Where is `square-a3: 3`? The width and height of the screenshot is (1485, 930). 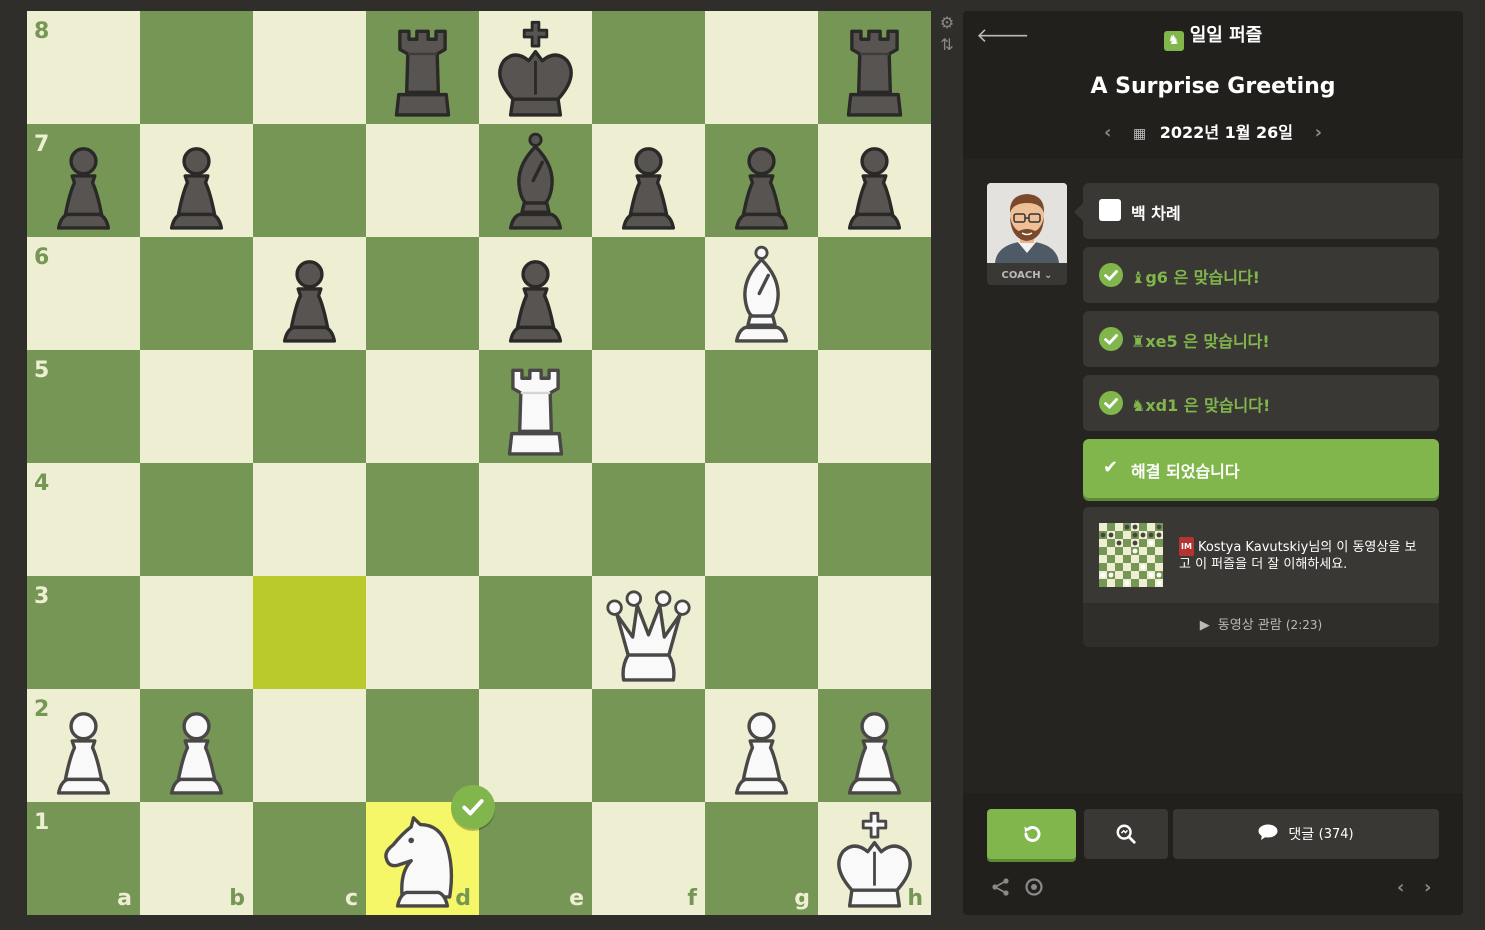
square-a3: 3 is located at coordinates (83, 632).